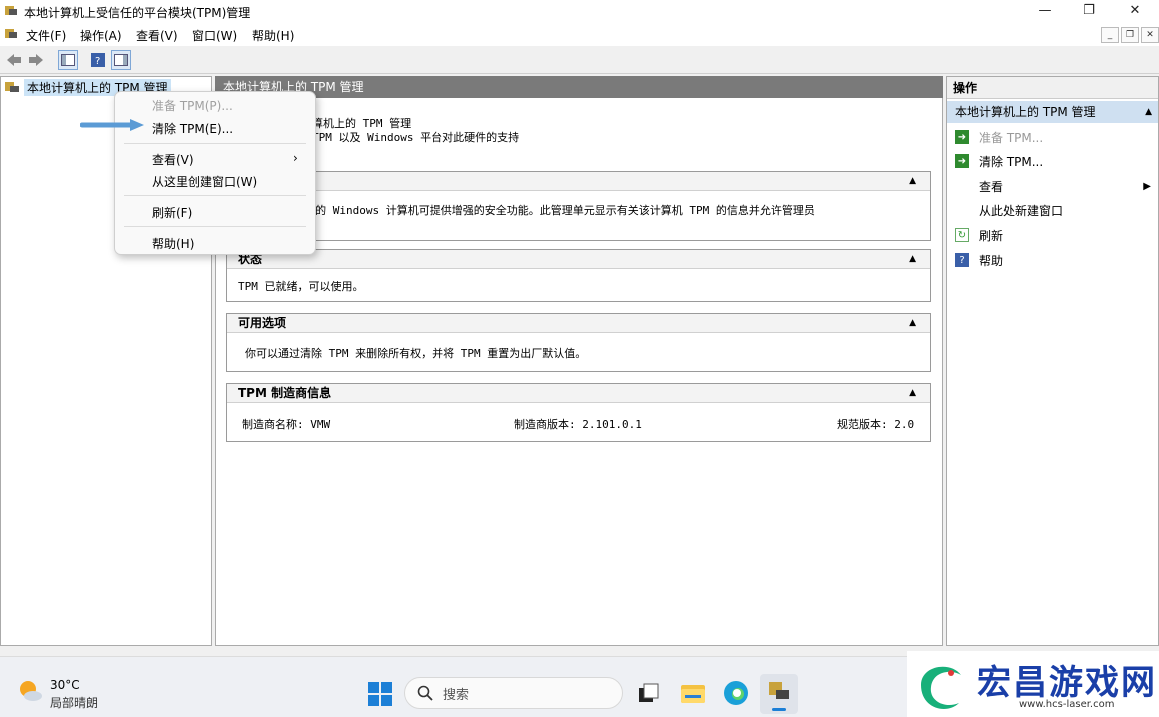 Image resolution: width=1159 pixels, height=717 pixels. I want to click on mdi-restore-button: ❐, so click(1130, 35).